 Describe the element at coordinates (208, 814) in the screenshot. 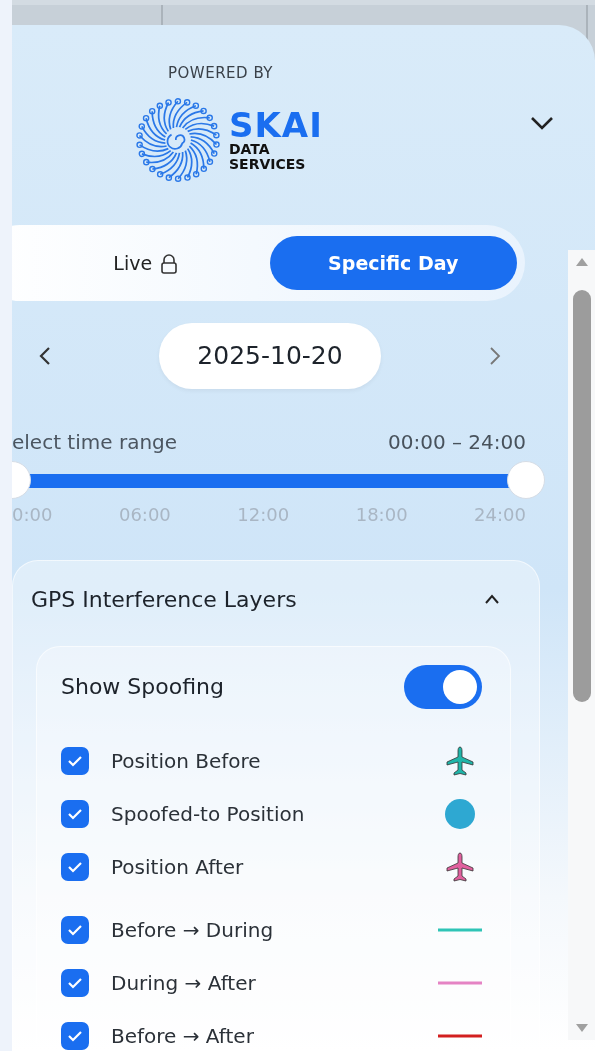

I see `layer-label: Spoofed-to Position` at that location.